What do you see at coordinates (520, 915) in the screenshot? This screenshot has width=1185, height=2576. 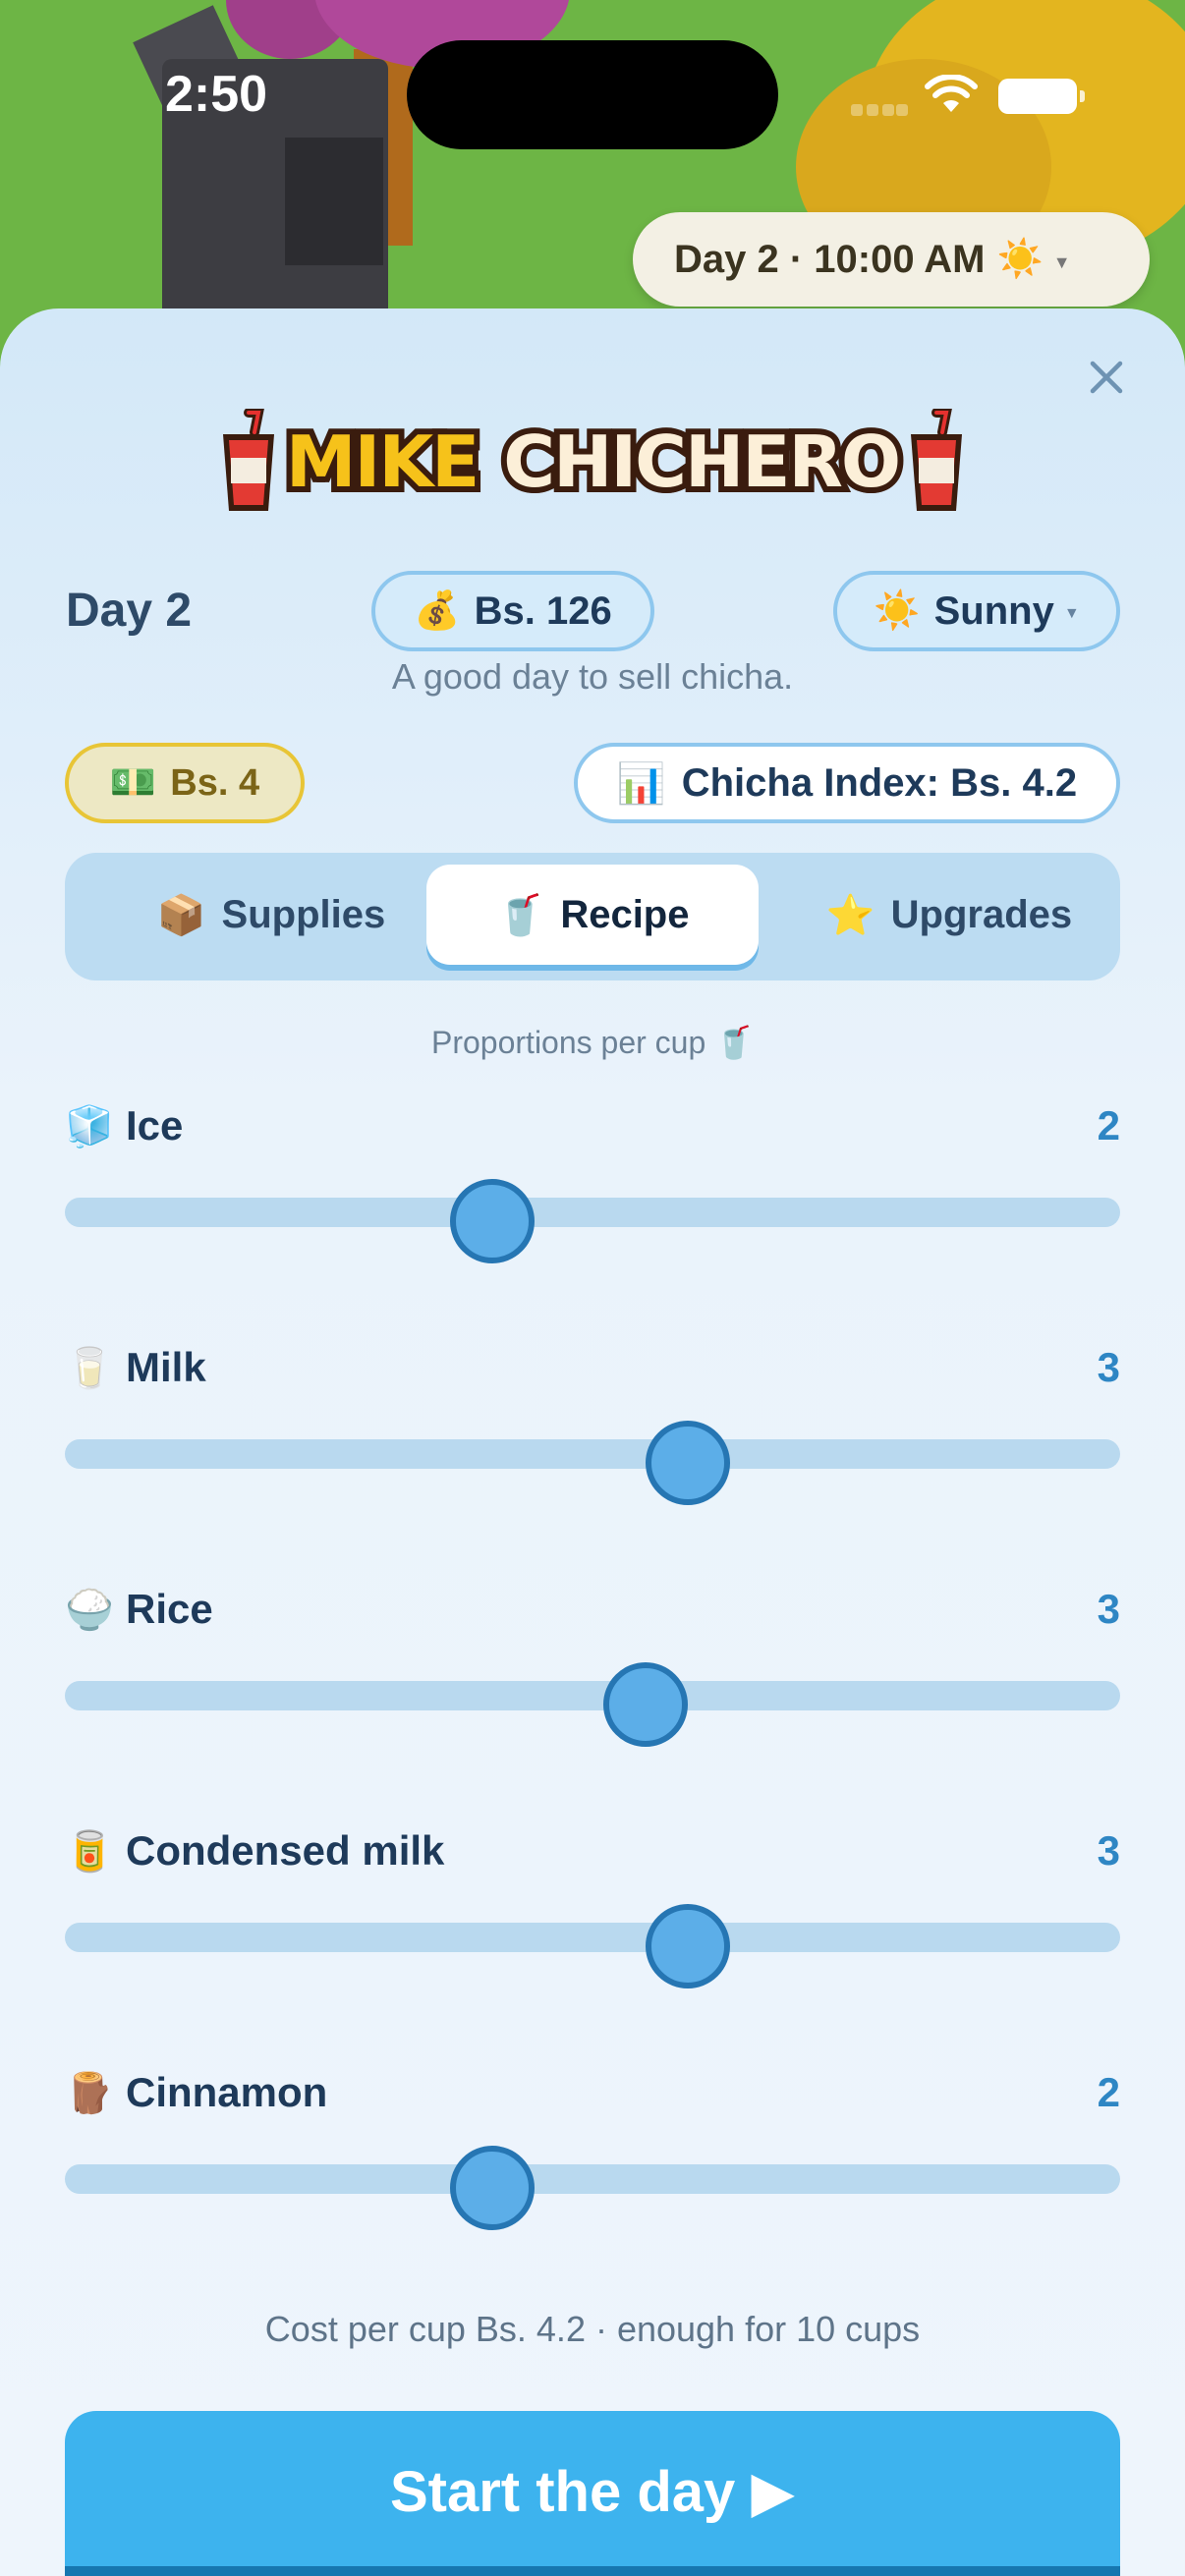 I see `cup-icon: 🥤` at bounding box center [520, 915].